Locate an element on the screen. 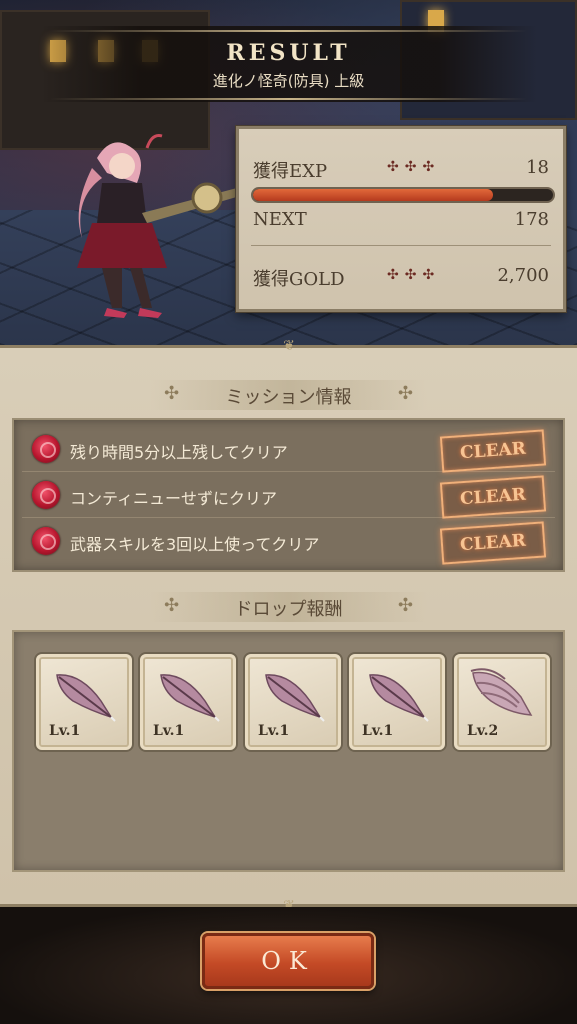 The image size is (577, 1024). mission-text: 武器スキルを3回以上使ってクリア is located at coordinates (195, 544).